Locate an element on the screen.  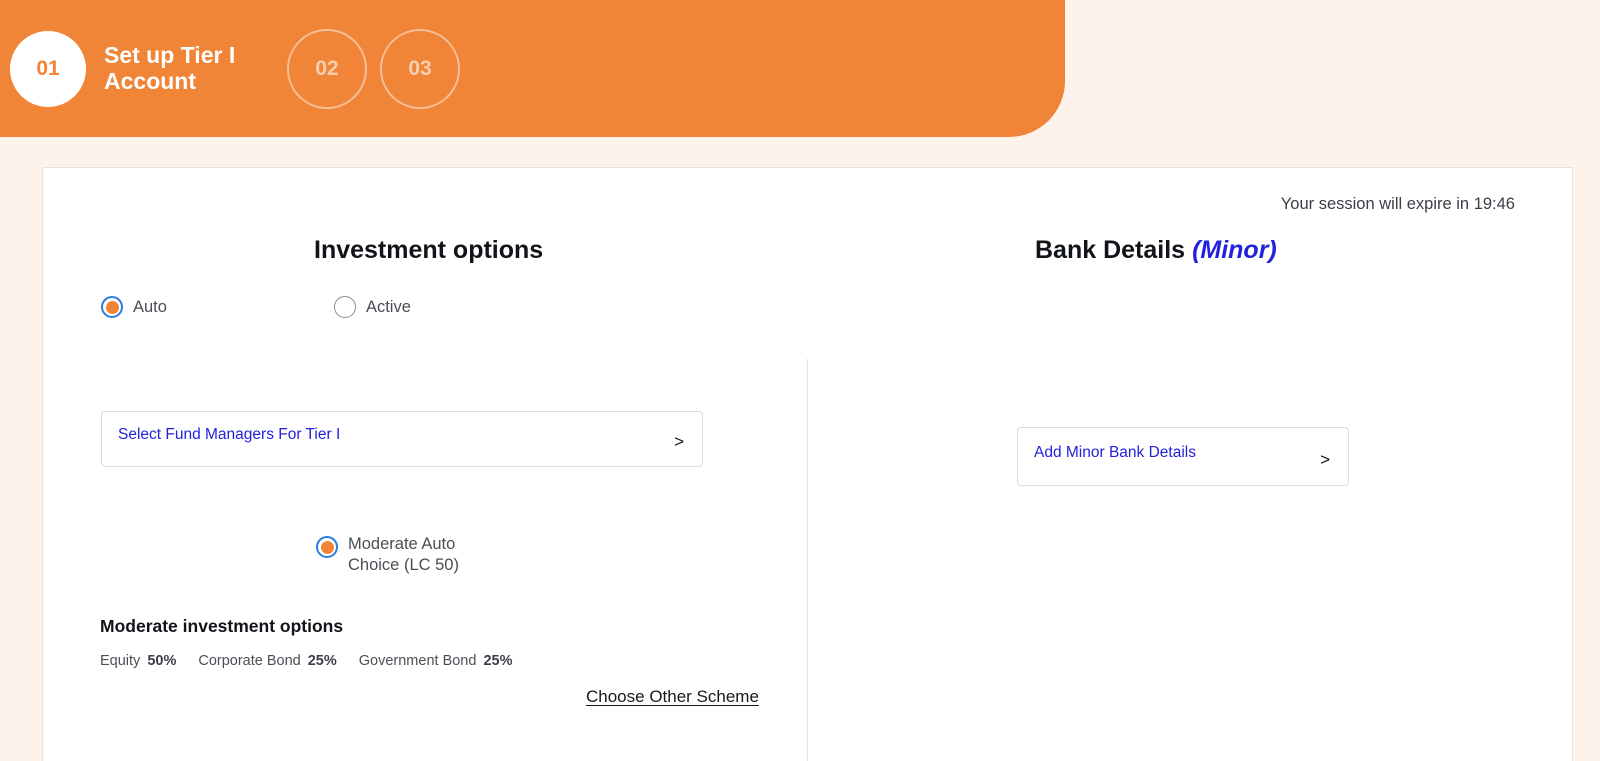
radio-option-auto: Auto is located at coordinates (134, 307).